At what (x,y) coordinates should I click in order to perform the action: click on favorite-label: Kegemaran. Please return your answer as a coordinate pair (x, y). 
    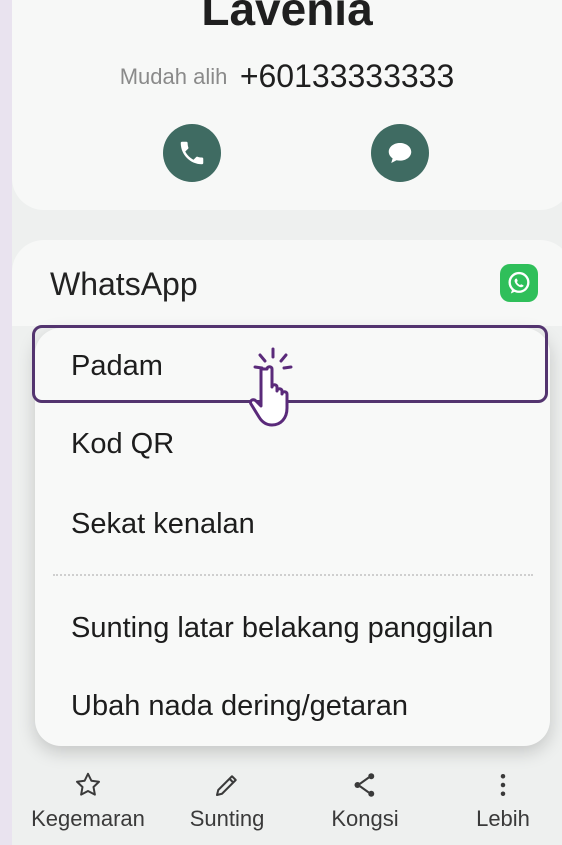
    Looking at the image, I should click on (88, 818).